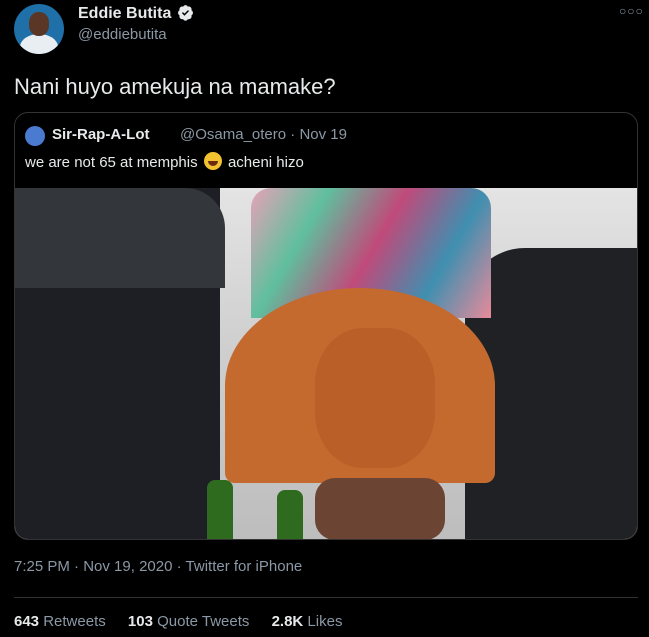 Image resolution: width=649 pixels, height=637 pixels. Describe the element at coordinates (140, 621) in the screenshot. I see `quote-tweets-count: 103` at that location.